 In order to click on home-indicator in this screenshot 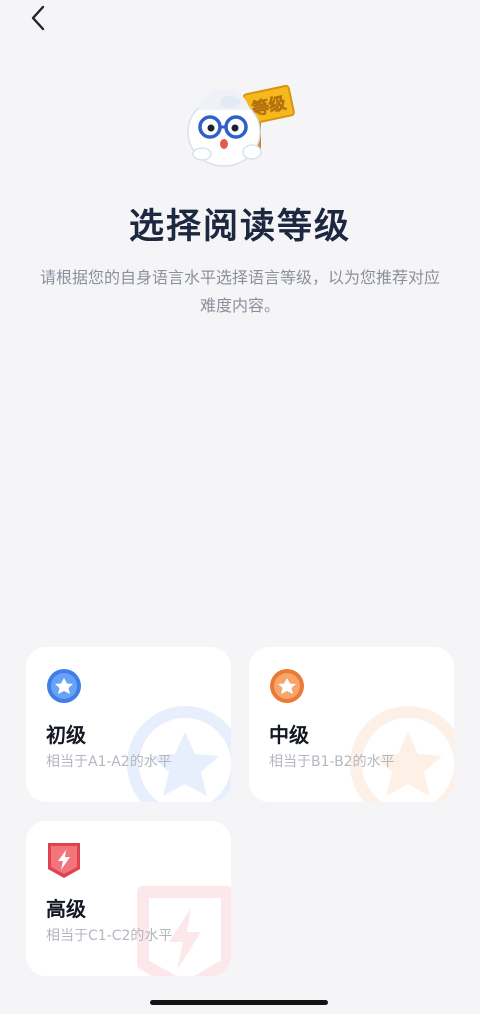, I will do `click(239, 1002)`.